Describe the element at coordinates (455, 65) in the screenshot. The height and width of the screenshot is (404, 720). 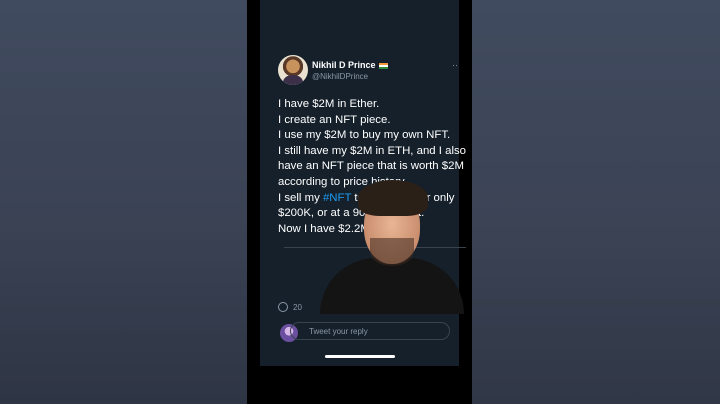
I see `more-options-icon: ··` at that location.